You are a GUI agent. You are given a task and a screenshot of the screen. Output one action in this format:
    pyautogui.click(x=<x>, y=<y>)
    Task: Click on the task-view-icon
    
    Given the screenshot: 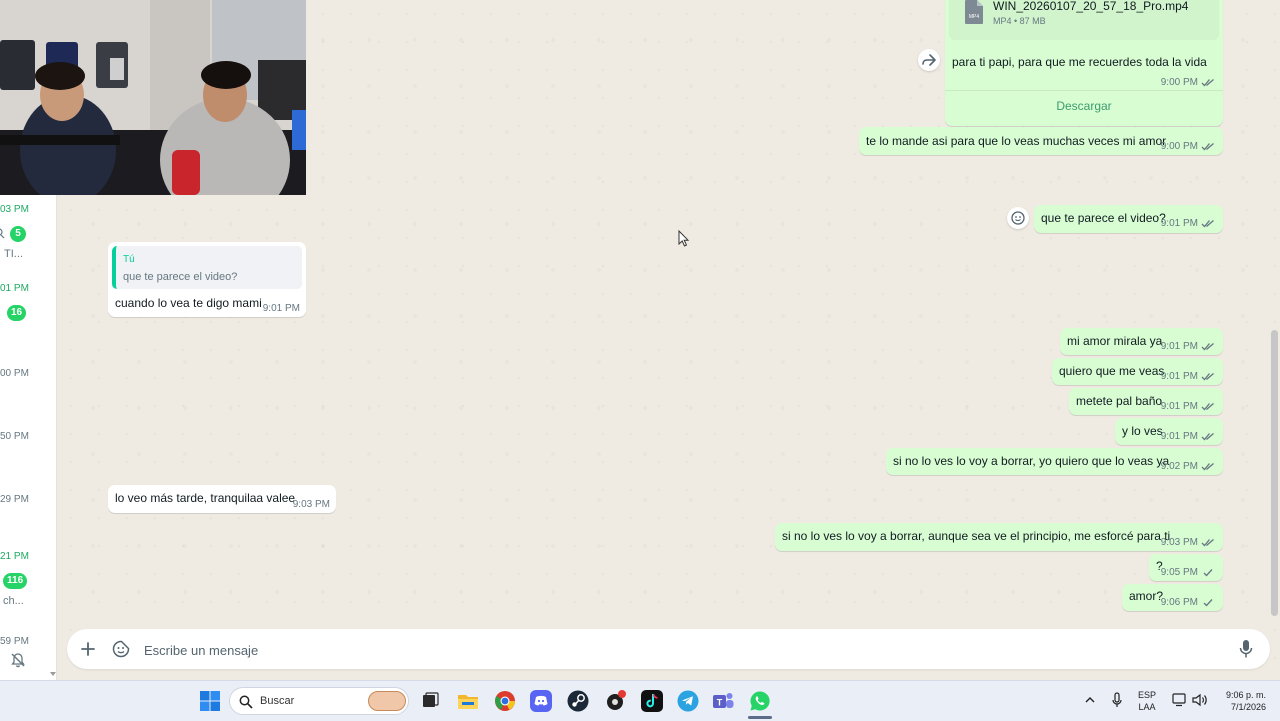 What is the action you would take?
    pyautogui.click(x=430, y=701)
    